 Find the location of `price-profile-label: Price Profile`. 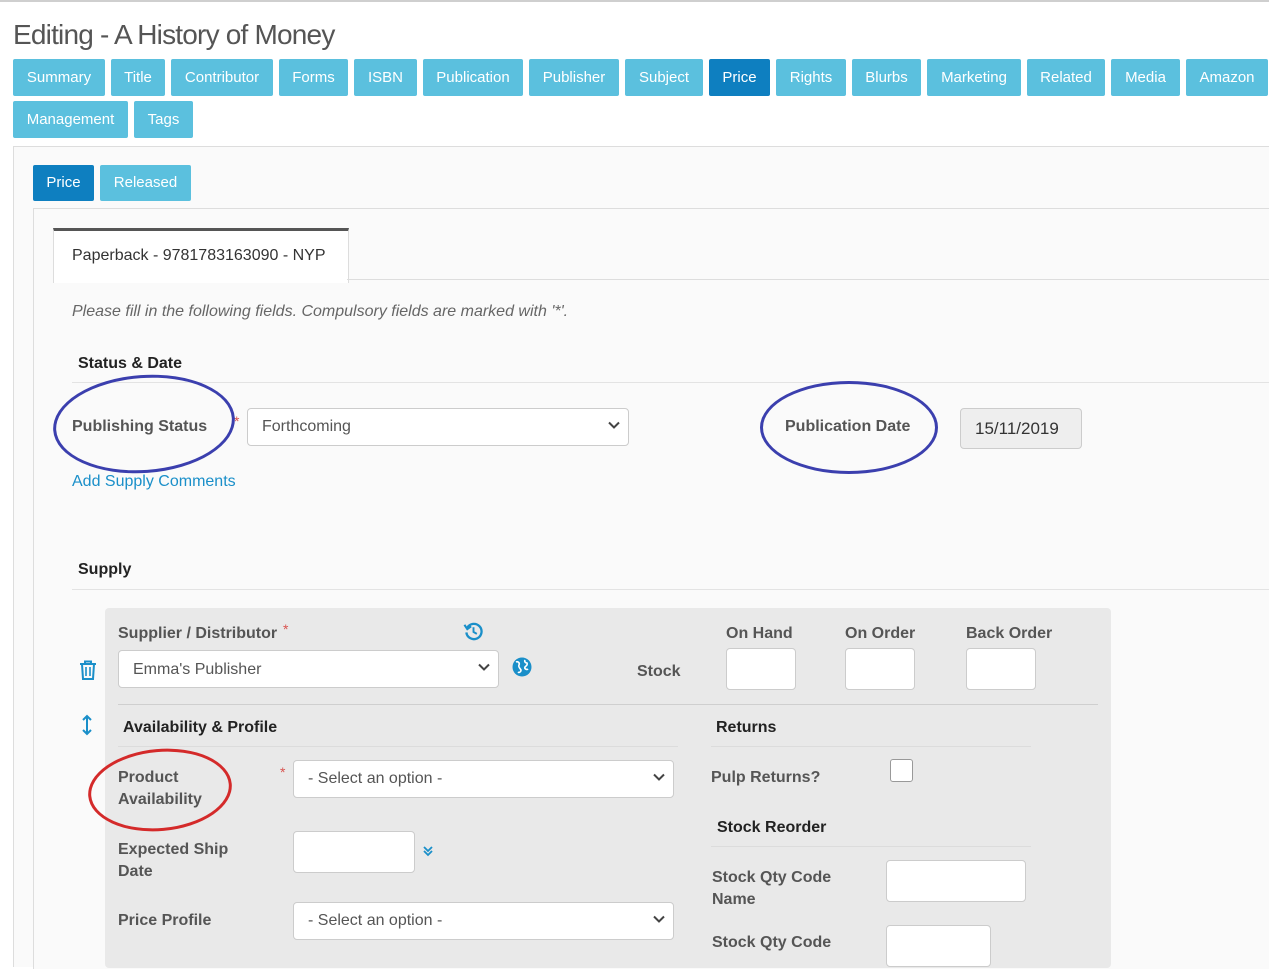

price-profile-label: Price Profile is located at coordinates (165, 920).